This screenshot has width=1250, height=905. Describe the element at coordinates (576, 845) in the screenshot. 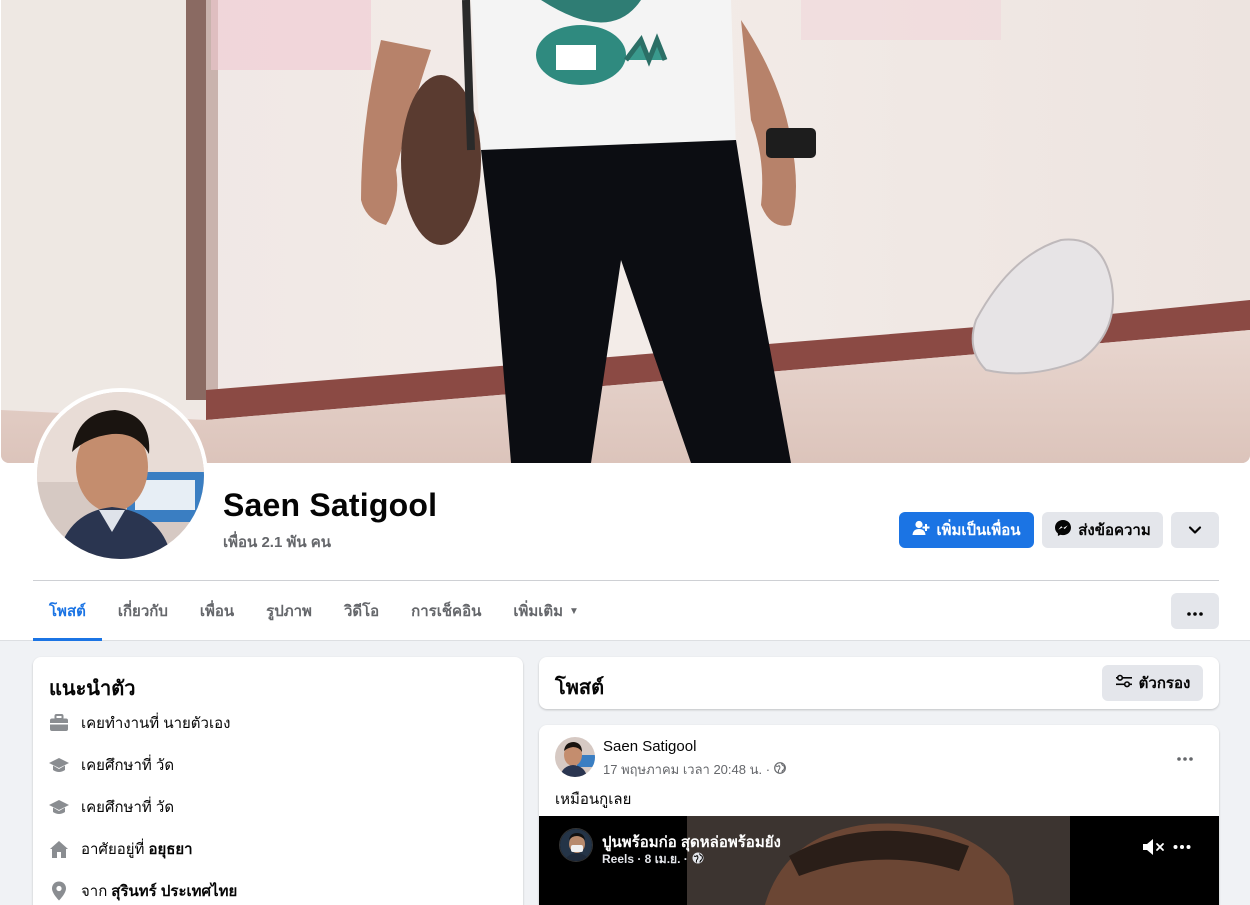

I see `reel-author-avatar` at that location.